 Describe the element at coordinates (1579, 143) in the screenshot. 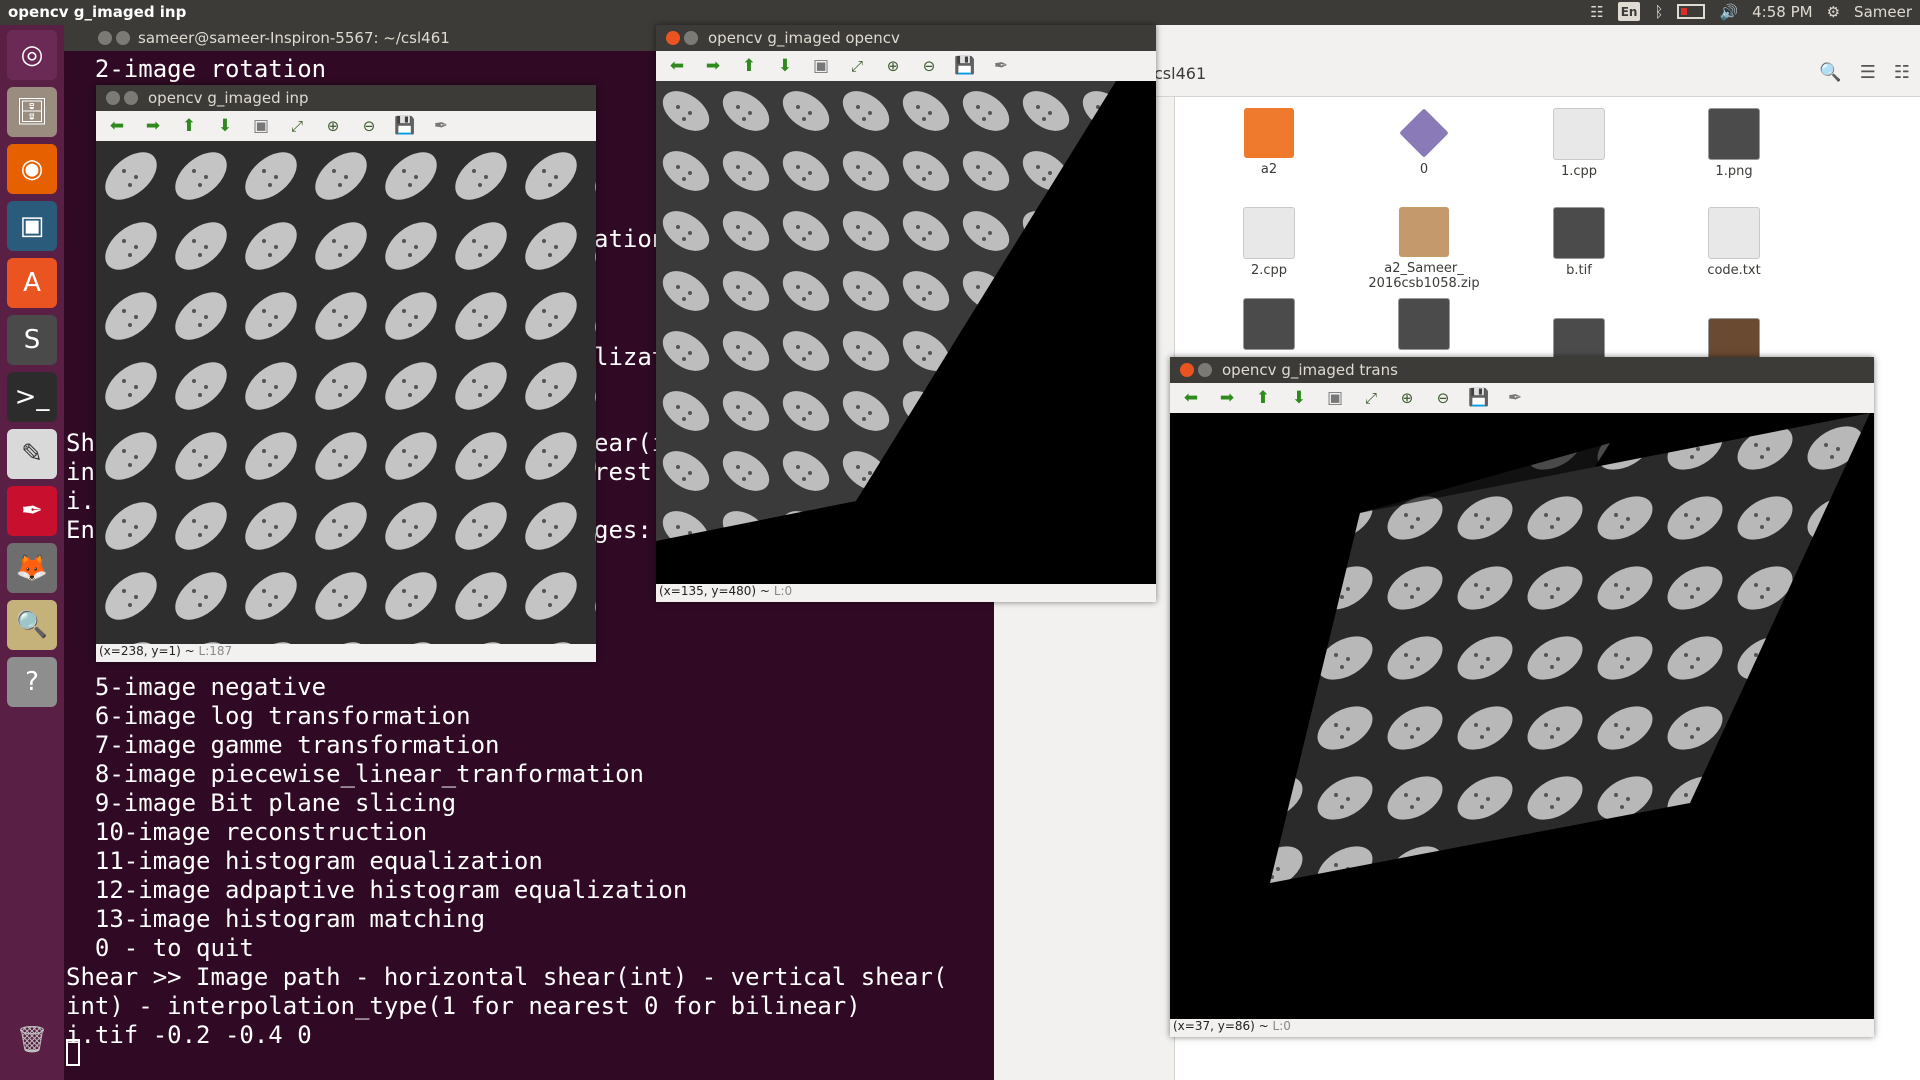

I see `file-item: 1.cpp` at that location.